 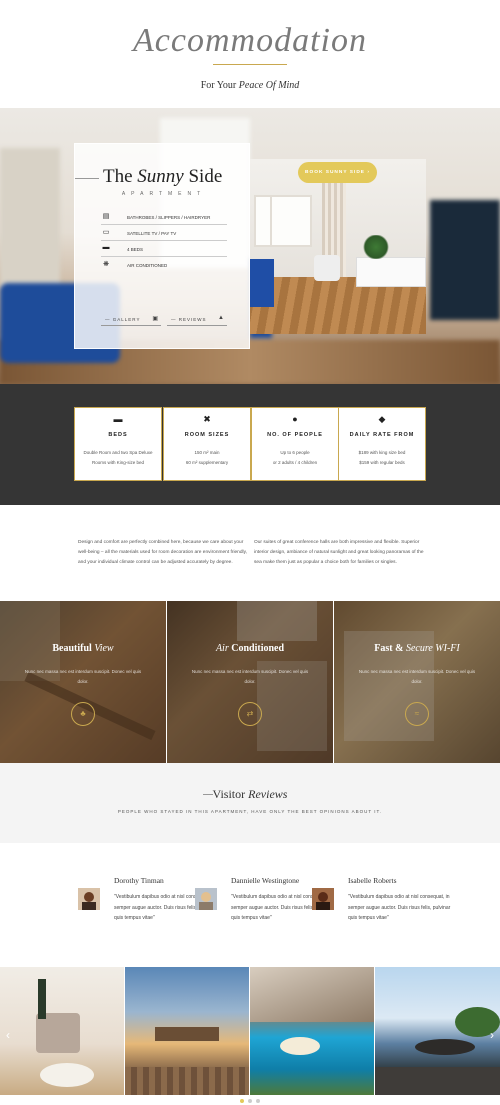 What do you see at coordinates (30, 218) in the screenshot?
I see `hero-curtain-left` at bounding box center [30, 218].